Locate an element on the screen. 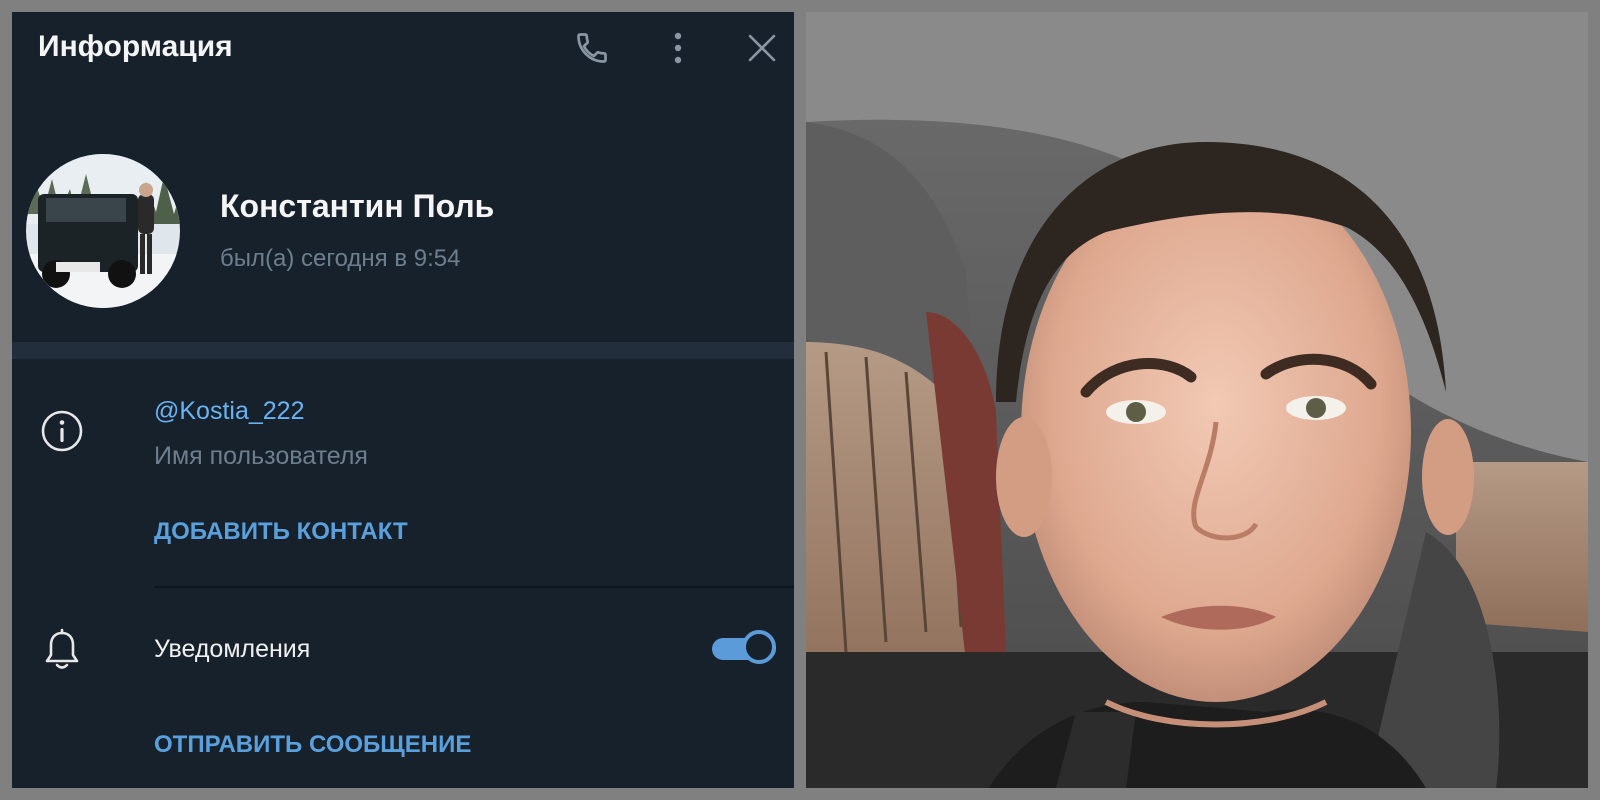 The width and height of the screenshot is (1600, 800). notifications-toggle is located at coordinates (744, 647).